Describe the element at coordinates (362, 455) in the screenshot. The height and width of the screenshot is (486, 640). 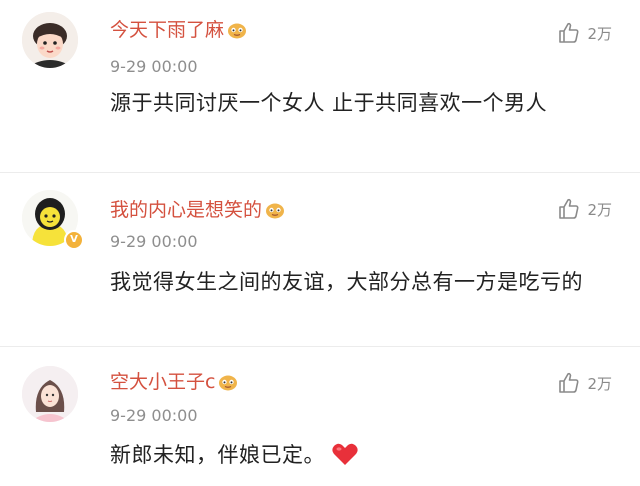
I see `comment-text: 新郎未知，伴娘已定。` at that location.